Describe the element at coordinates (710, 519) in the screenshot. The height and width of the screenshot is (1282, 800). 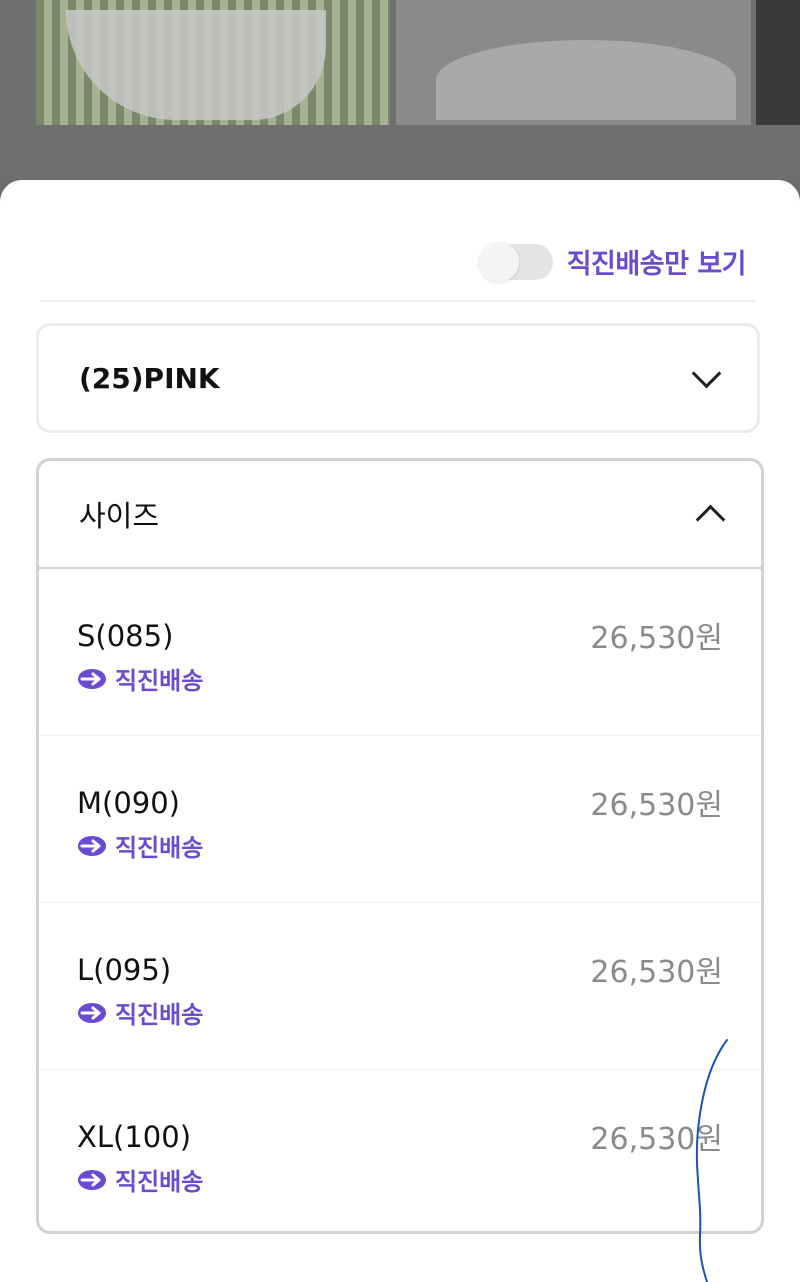
I see `chevron-up-icon` at that location.